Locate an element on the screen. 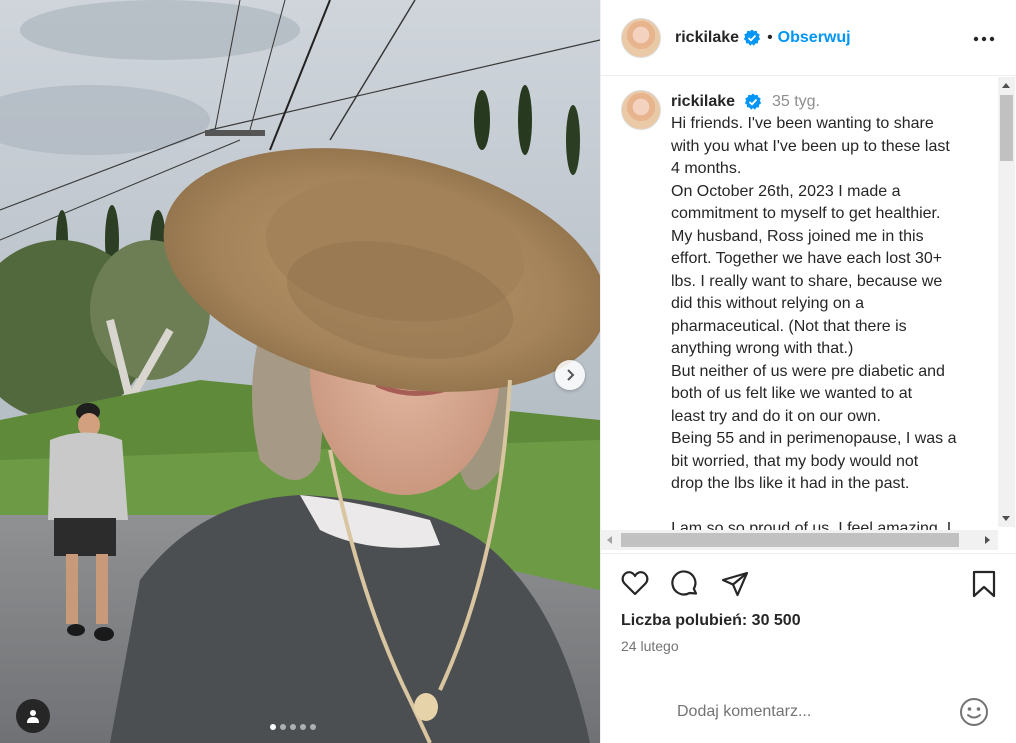 The image size is (1016, 743). horizontal-scrollbar is located at coordinates (799, 540).